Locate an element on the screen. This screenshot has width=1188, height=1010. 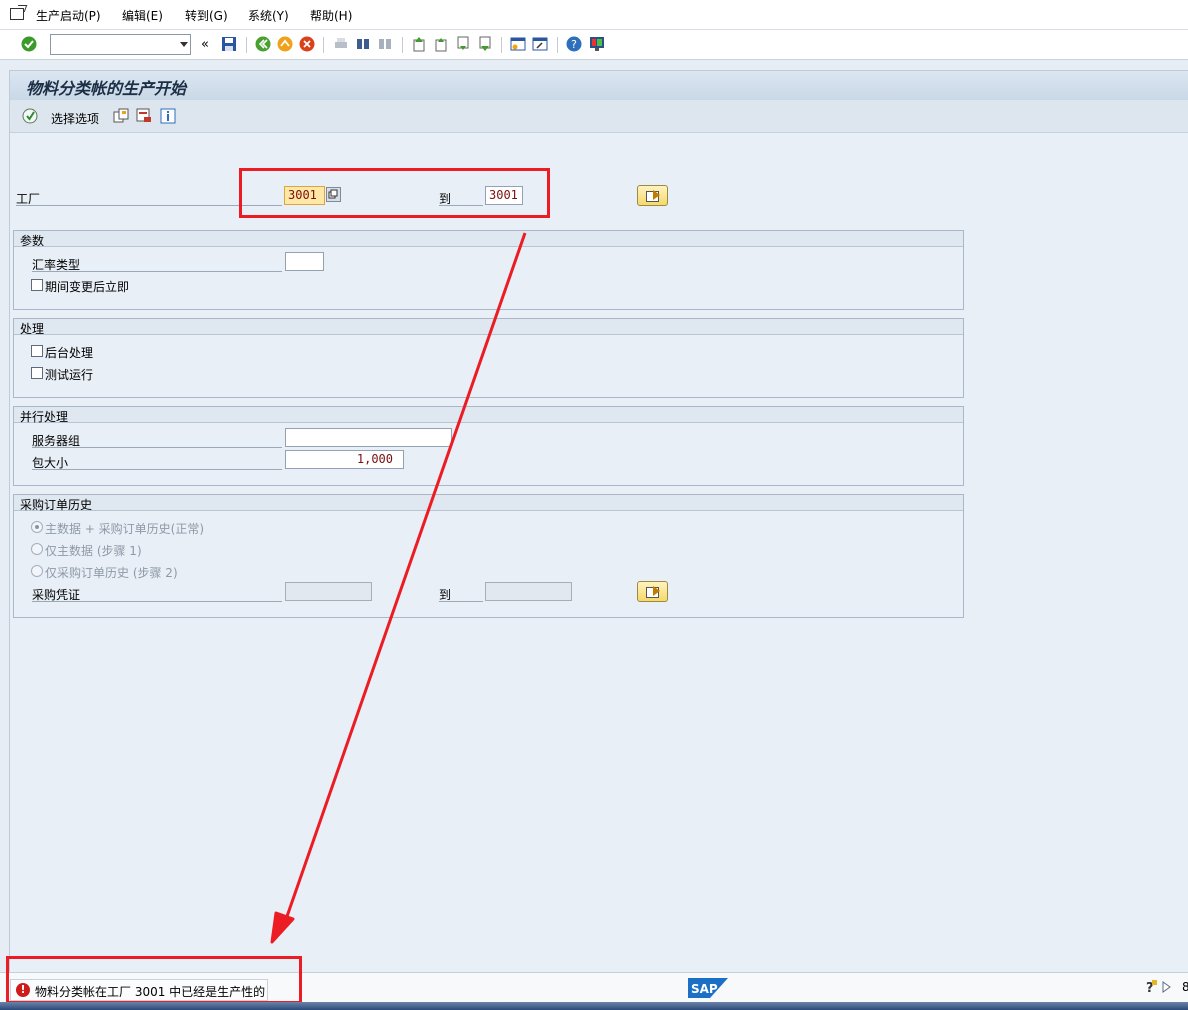
exit-icon is located at coordinates (285, 44).